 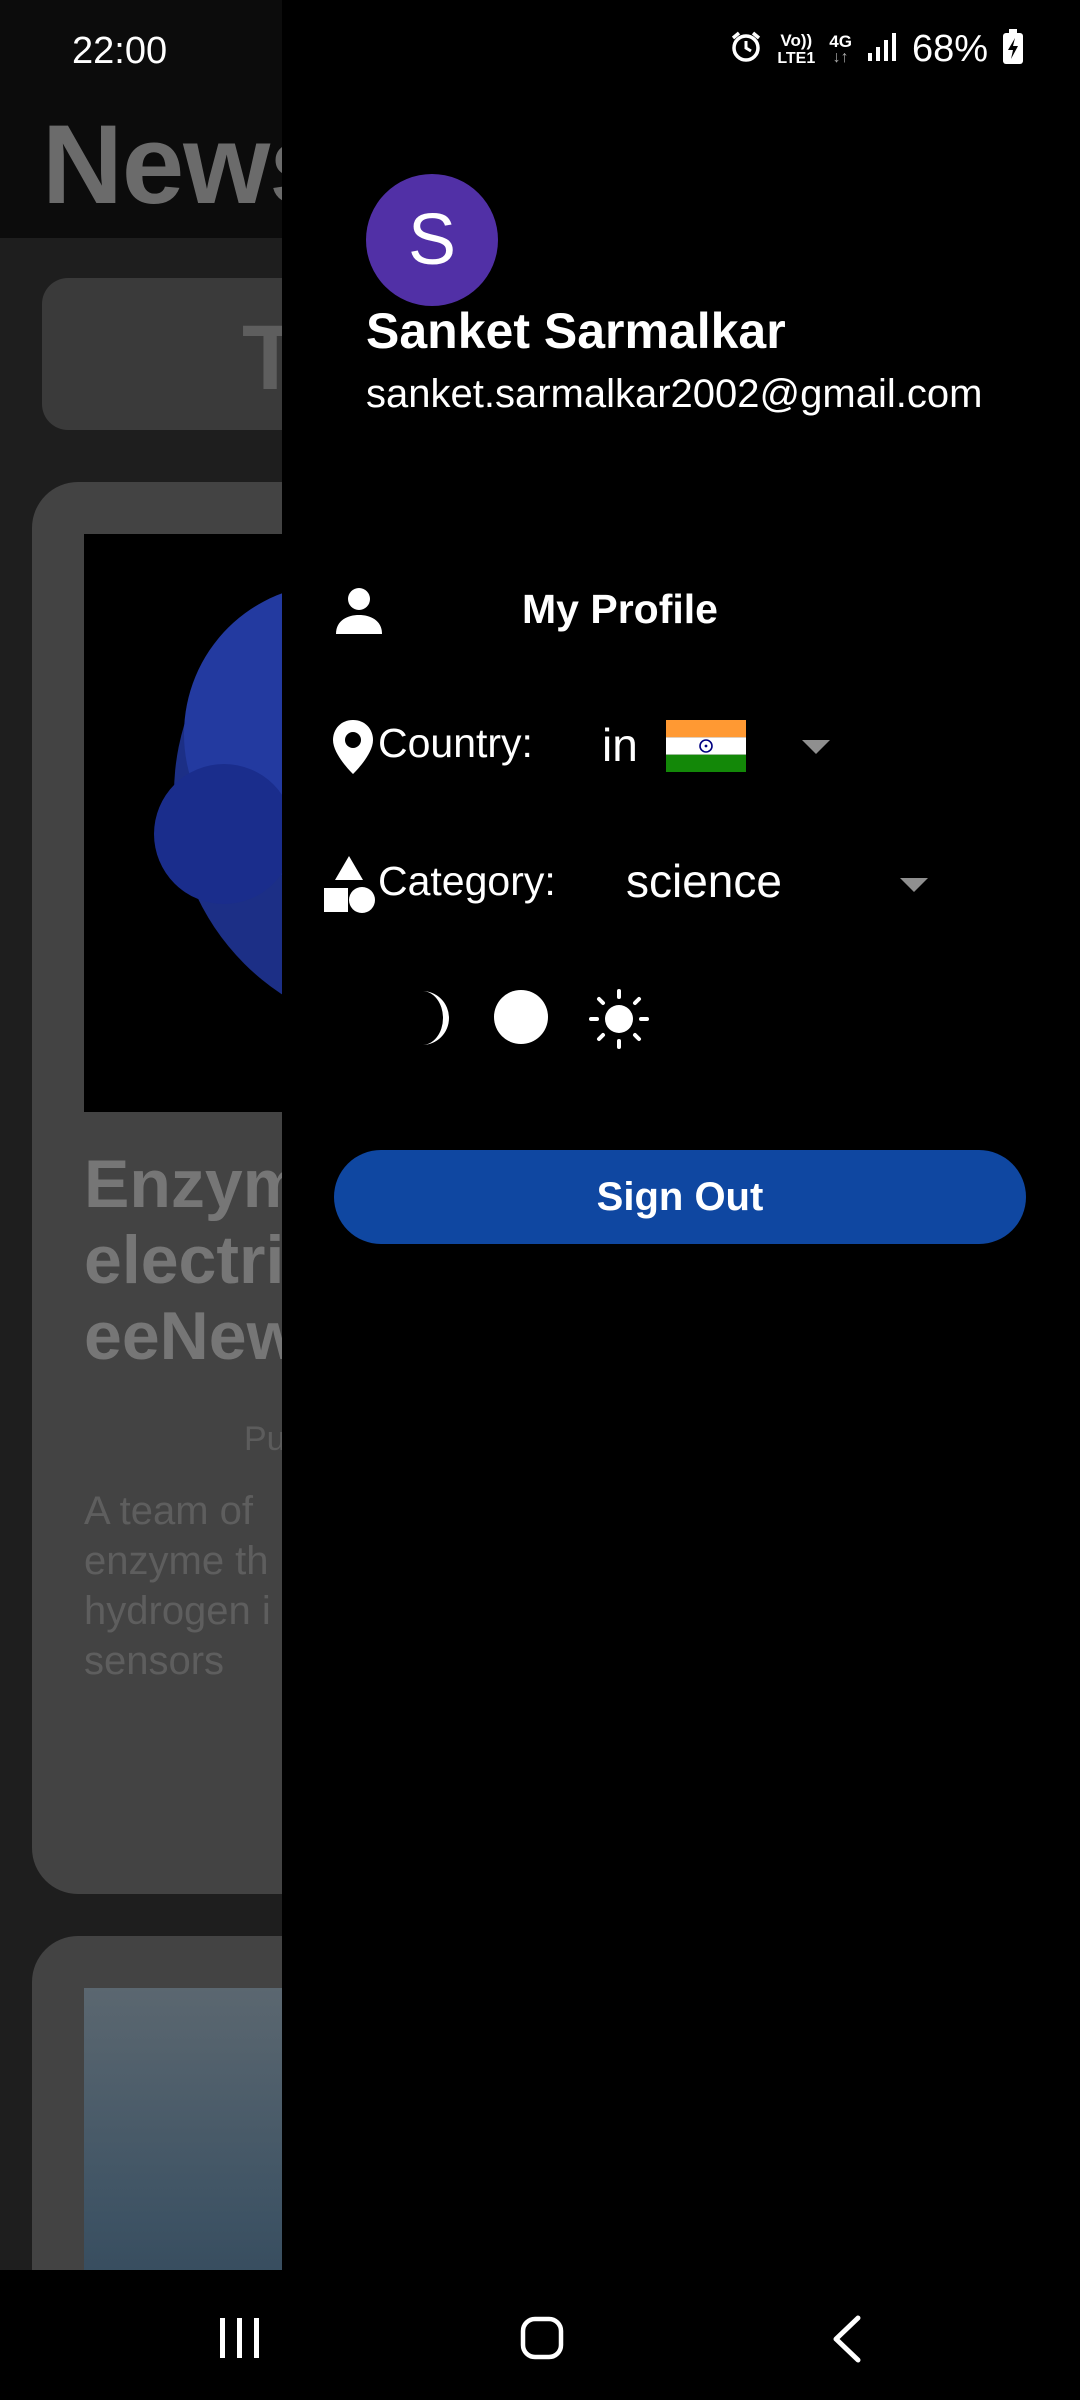 What do you see at coordinates (680, 1197) in the screenshot?
I see `sign-out-button: Sign Out` at bounding box center [680, 1197].